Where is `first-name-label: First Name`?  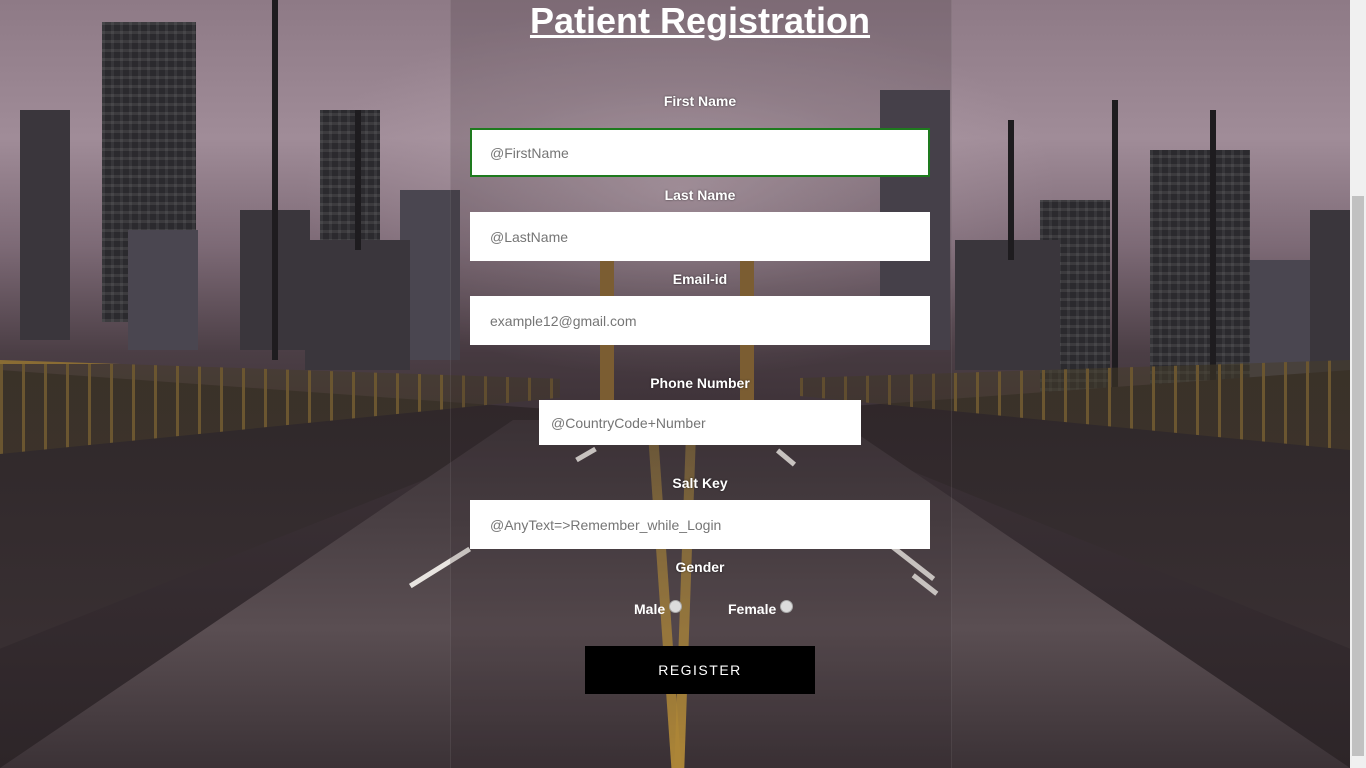 first-name-label: First Name is located at coordinates (700, 101).